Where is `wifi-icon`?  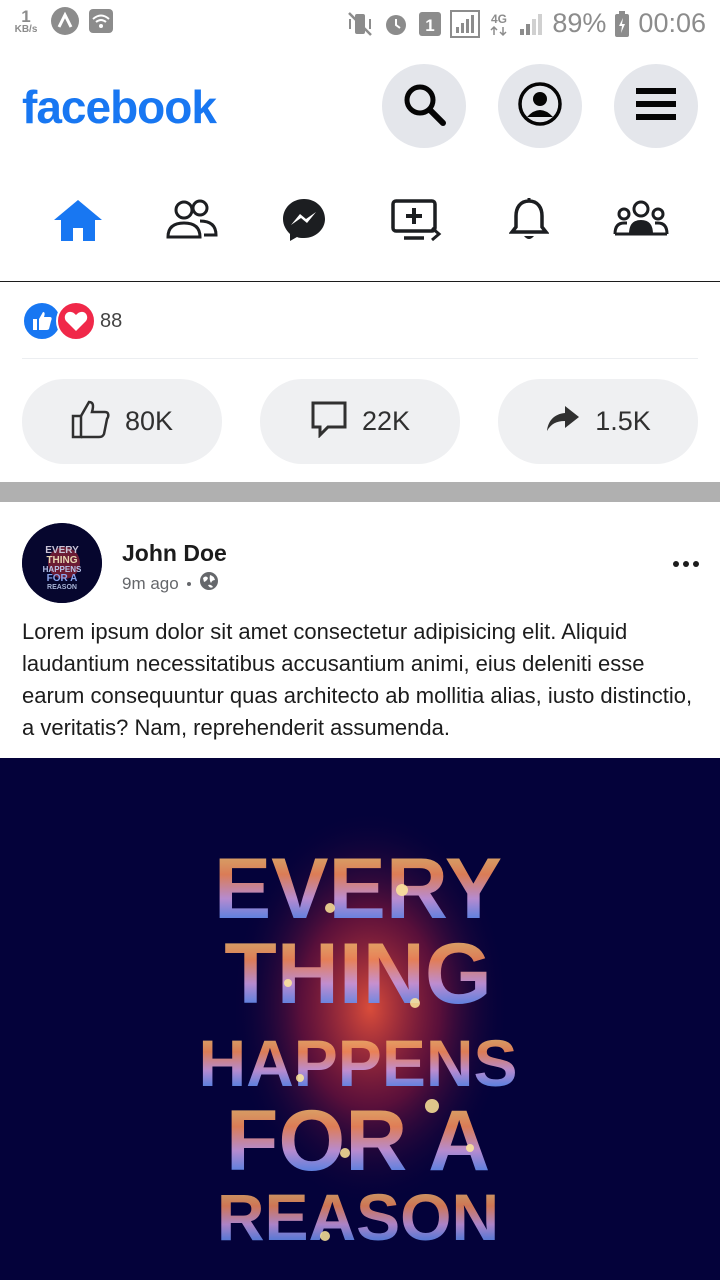 wifi-icon is located at coordinates (101, 21).